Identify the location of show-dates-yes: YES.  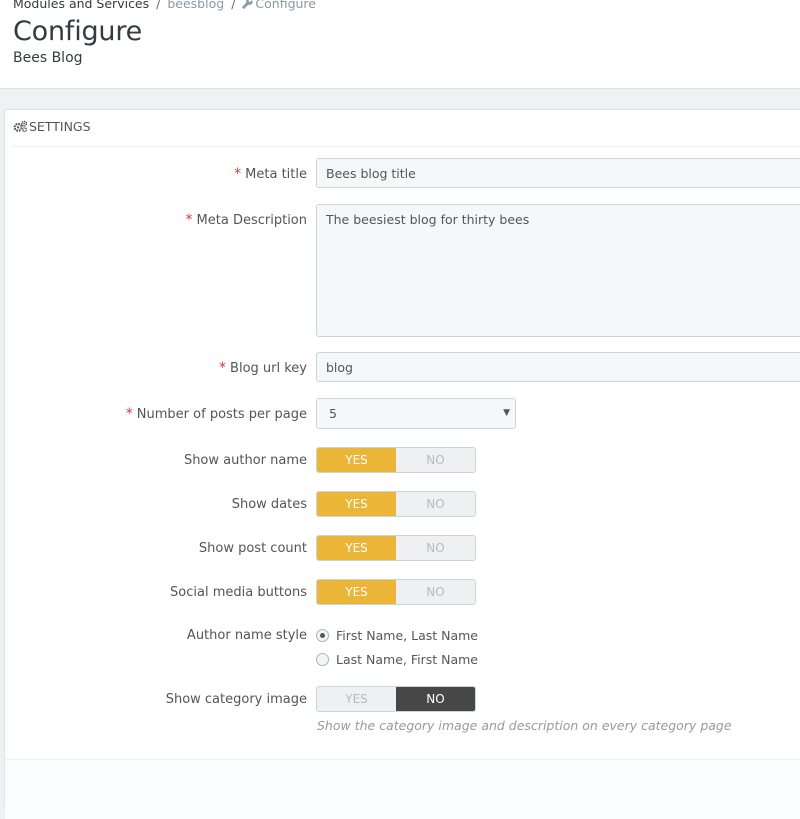
(356, 504).